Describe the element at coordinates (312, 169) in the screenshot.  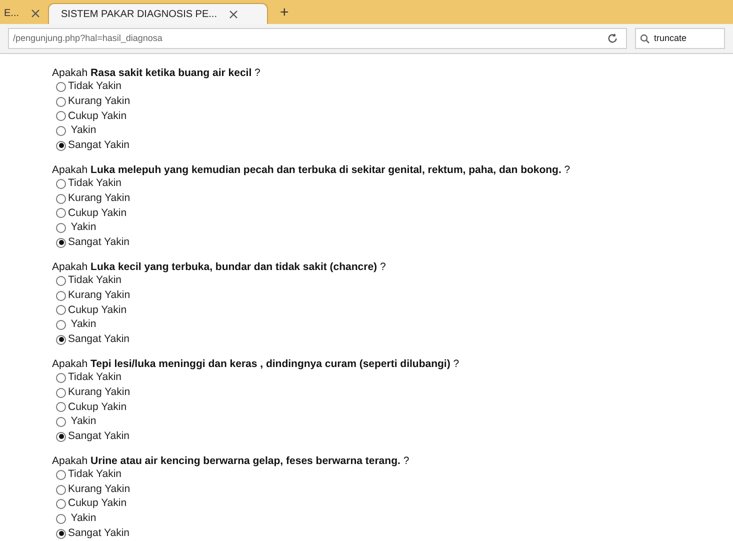
I see `question-text: Apakah Luka melepuh yang kemudian pecah dan terbuka di sekitar genital, rektum, paha, dan bokong. ?` at that location.